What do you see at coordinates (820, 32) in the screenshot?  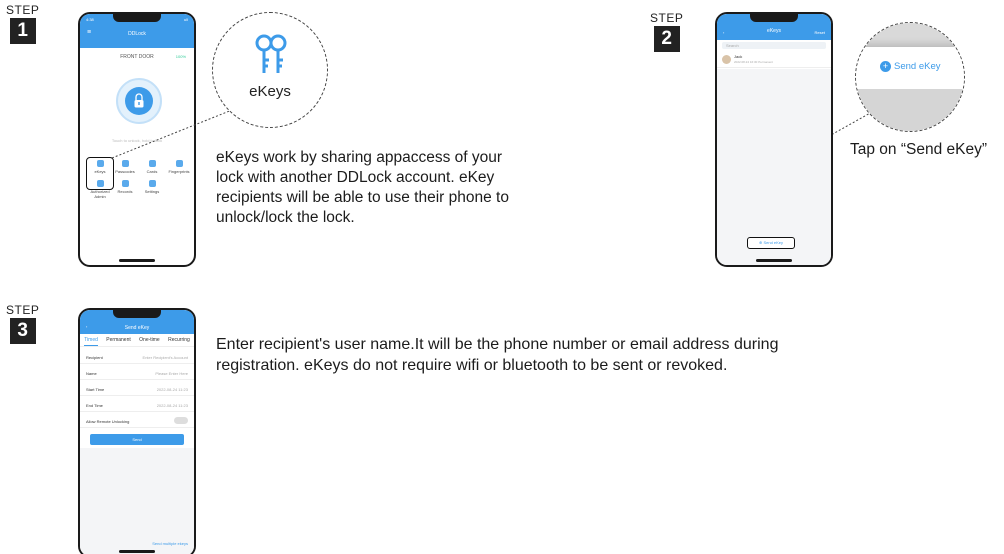 I see `reset-link: Reset` at bounding box center [820, 32].